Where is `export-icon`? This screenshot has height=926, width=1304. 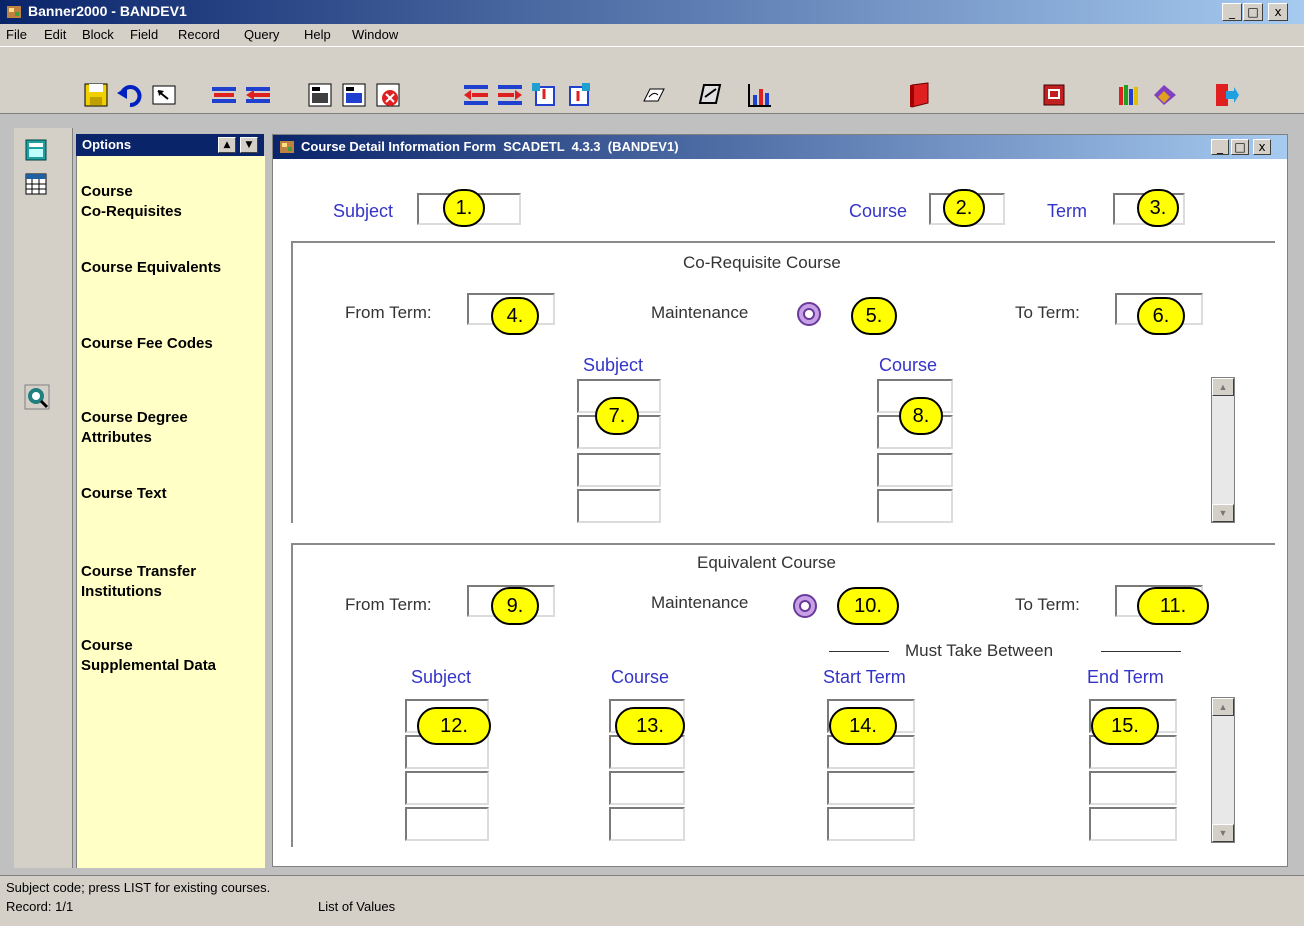 export-icon is located at coordinates (710, 95).